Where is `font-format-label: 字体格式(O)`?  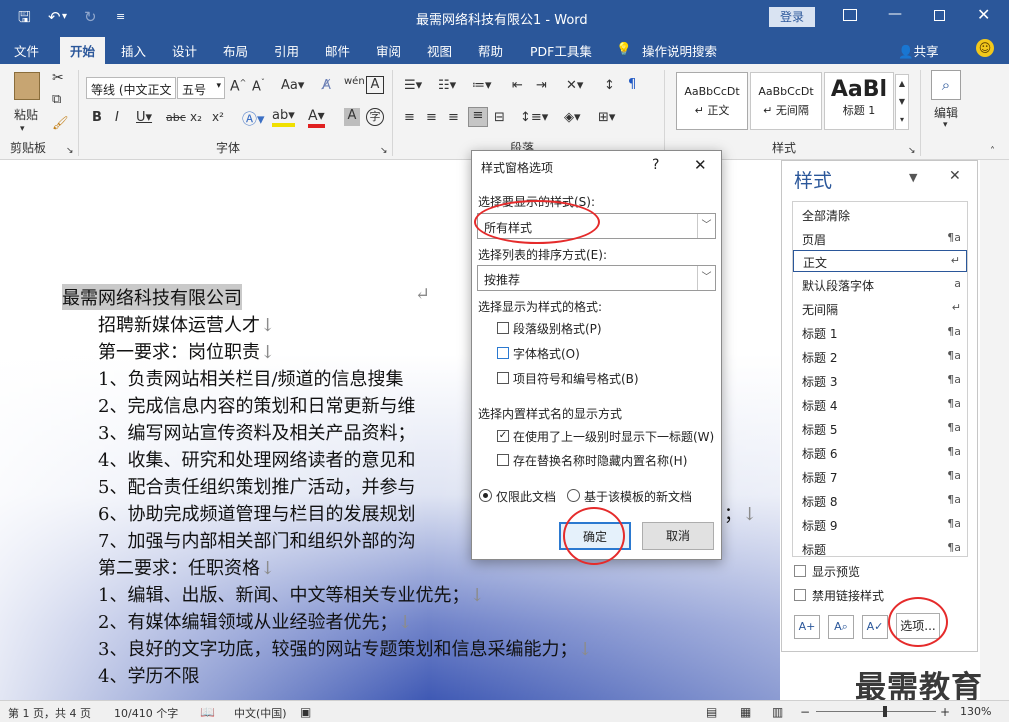
font-format-label: 字体格式(O) is located at coordinates (546, 353).